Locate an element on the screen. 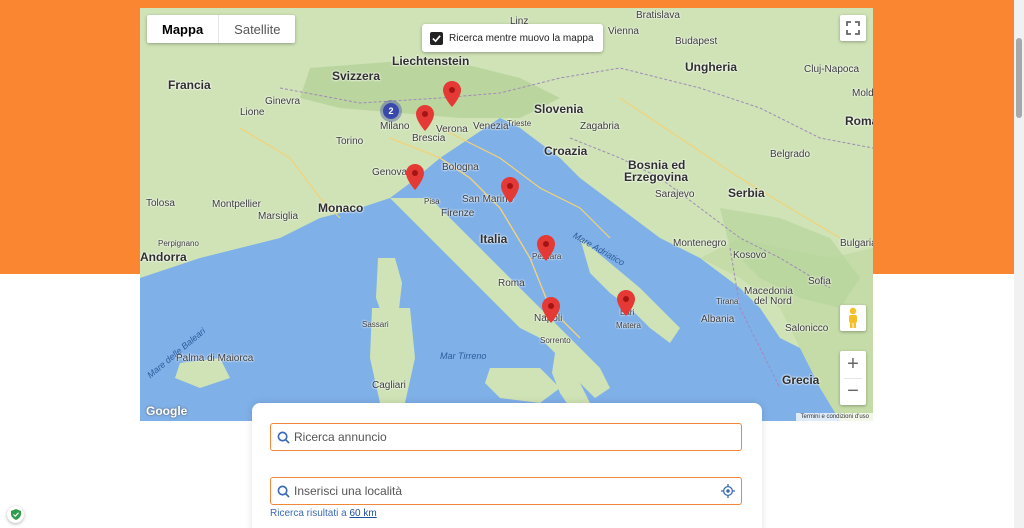  map-type-control: Mappa Satellite is located at coordinates (221, 29).